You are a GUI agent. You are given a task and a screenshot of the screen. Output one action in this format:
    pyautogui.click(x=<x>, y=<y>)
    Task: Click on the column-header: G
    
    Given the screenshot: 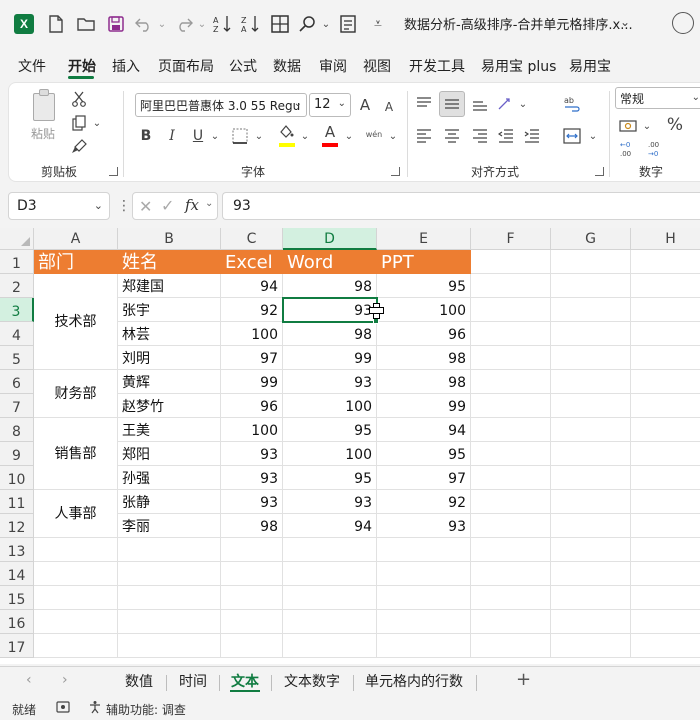 What is the action you would take?
    pyautogui.click(x=591, y=239)
    